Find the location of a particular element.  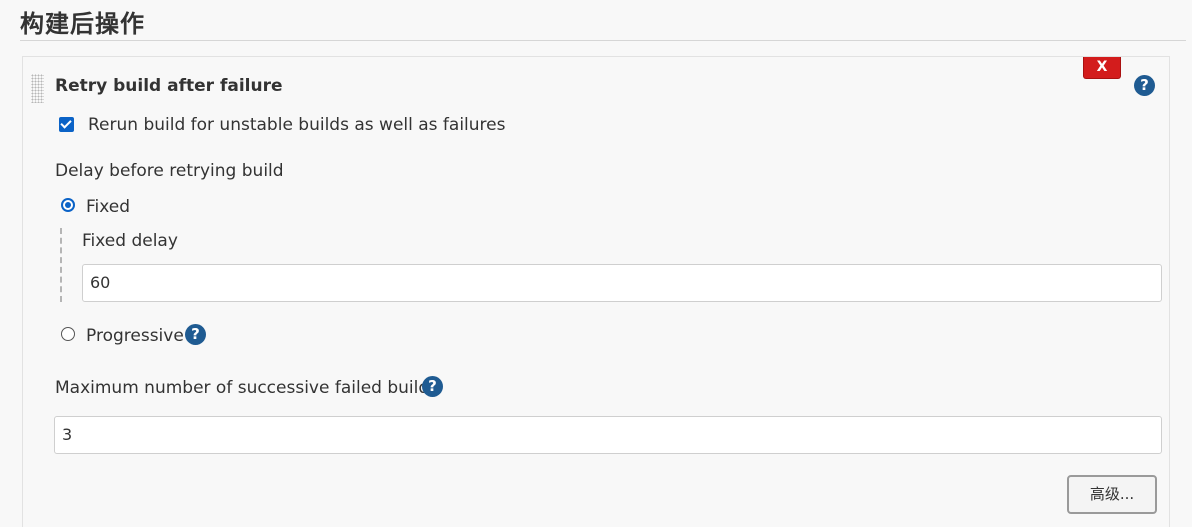

help-icon: ? is located at coordinates (1144, 85).